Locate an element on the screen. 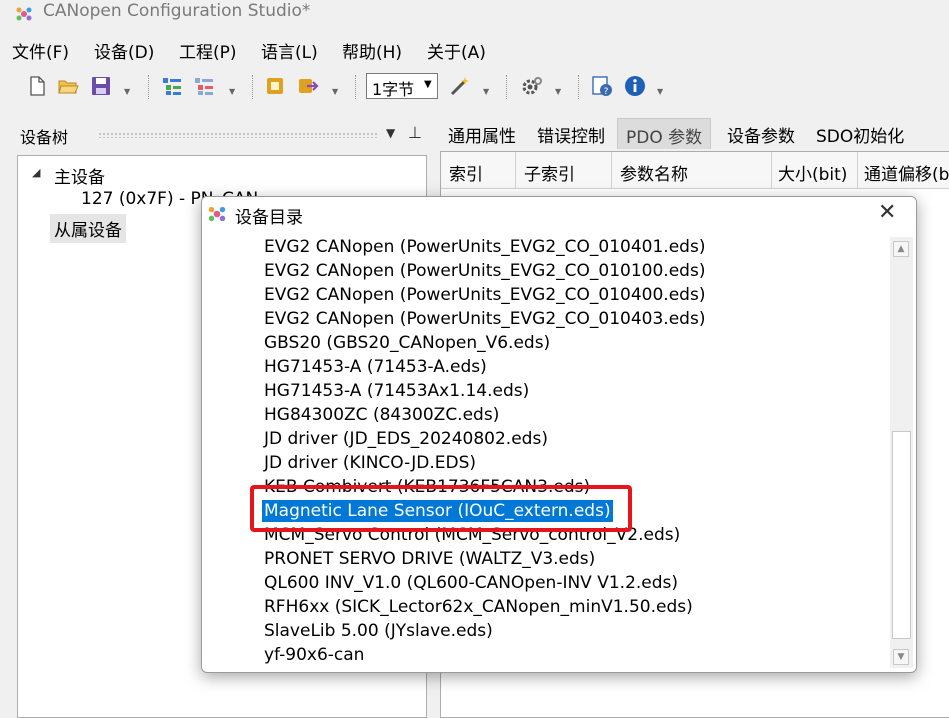 This screenshot has width=949, height=718. remove-device-icon is located at coordinates (204, 86).